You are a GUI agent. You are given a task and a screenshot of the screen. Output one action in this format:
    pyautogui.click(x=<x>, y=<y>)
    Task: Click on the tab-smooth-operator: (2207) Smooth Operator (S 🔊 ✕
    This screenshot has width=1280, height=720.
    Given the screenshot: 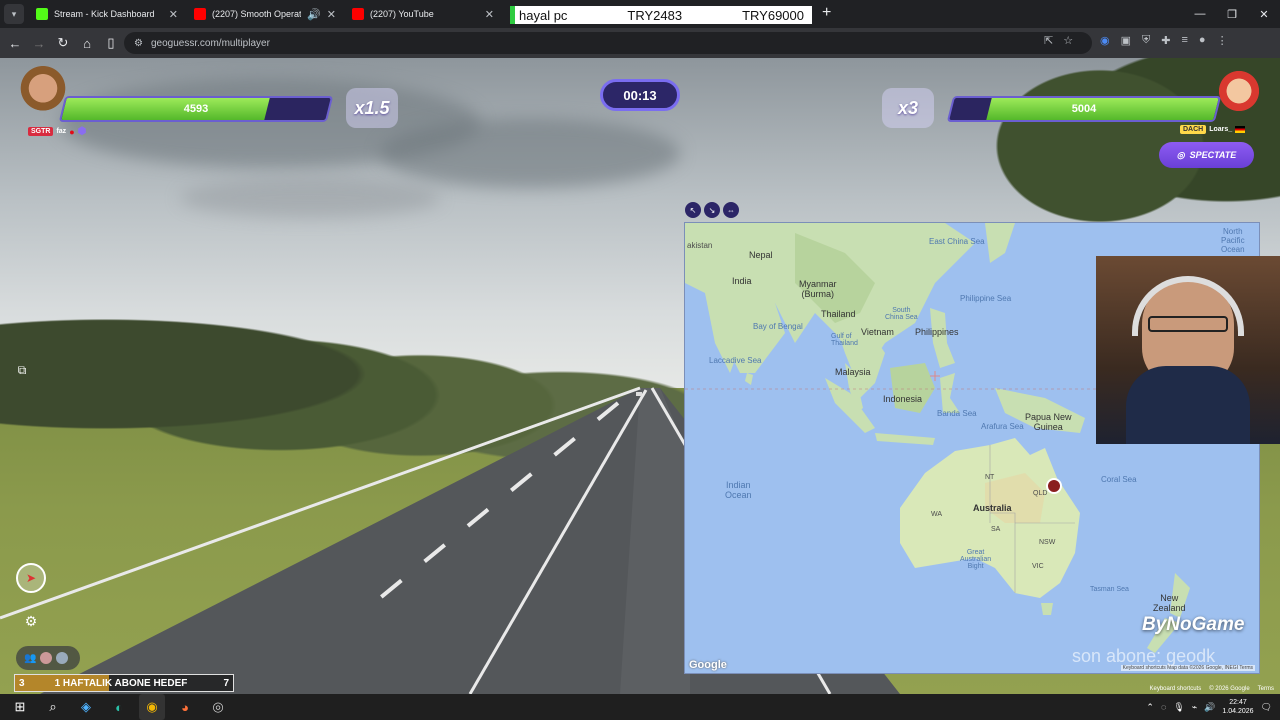 What is the action you would take?
    pyautogui.click(x=265, y=14)
    